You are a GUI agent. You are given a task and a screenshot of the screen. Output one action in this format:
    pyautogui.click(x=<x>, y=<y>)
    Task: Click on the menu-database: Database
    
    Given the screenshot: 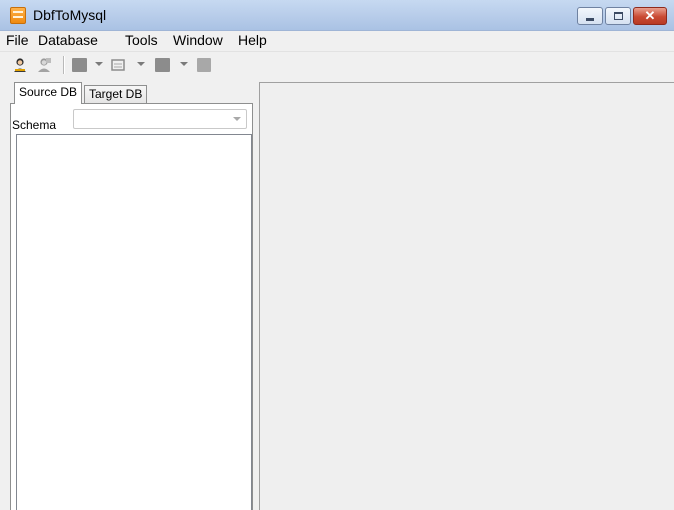 What is the action you would take?
    pyautogui.click(x=68, y=40)
    